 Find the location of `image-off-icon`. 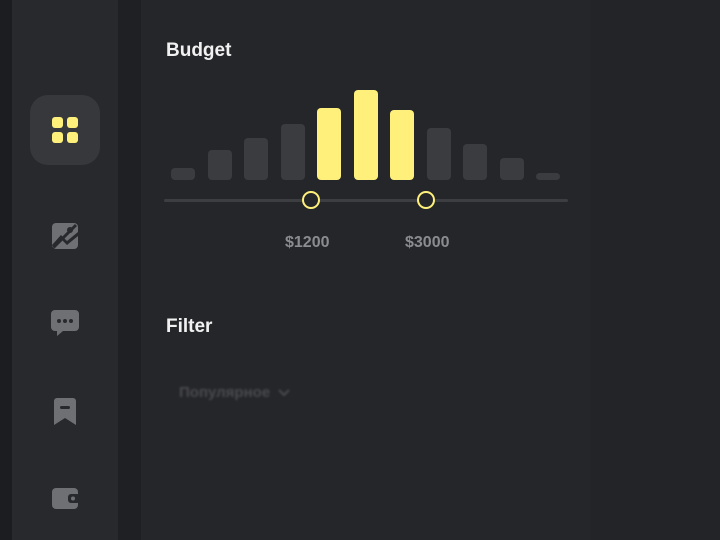

image-off-icon is located at coordinates (65, 236).